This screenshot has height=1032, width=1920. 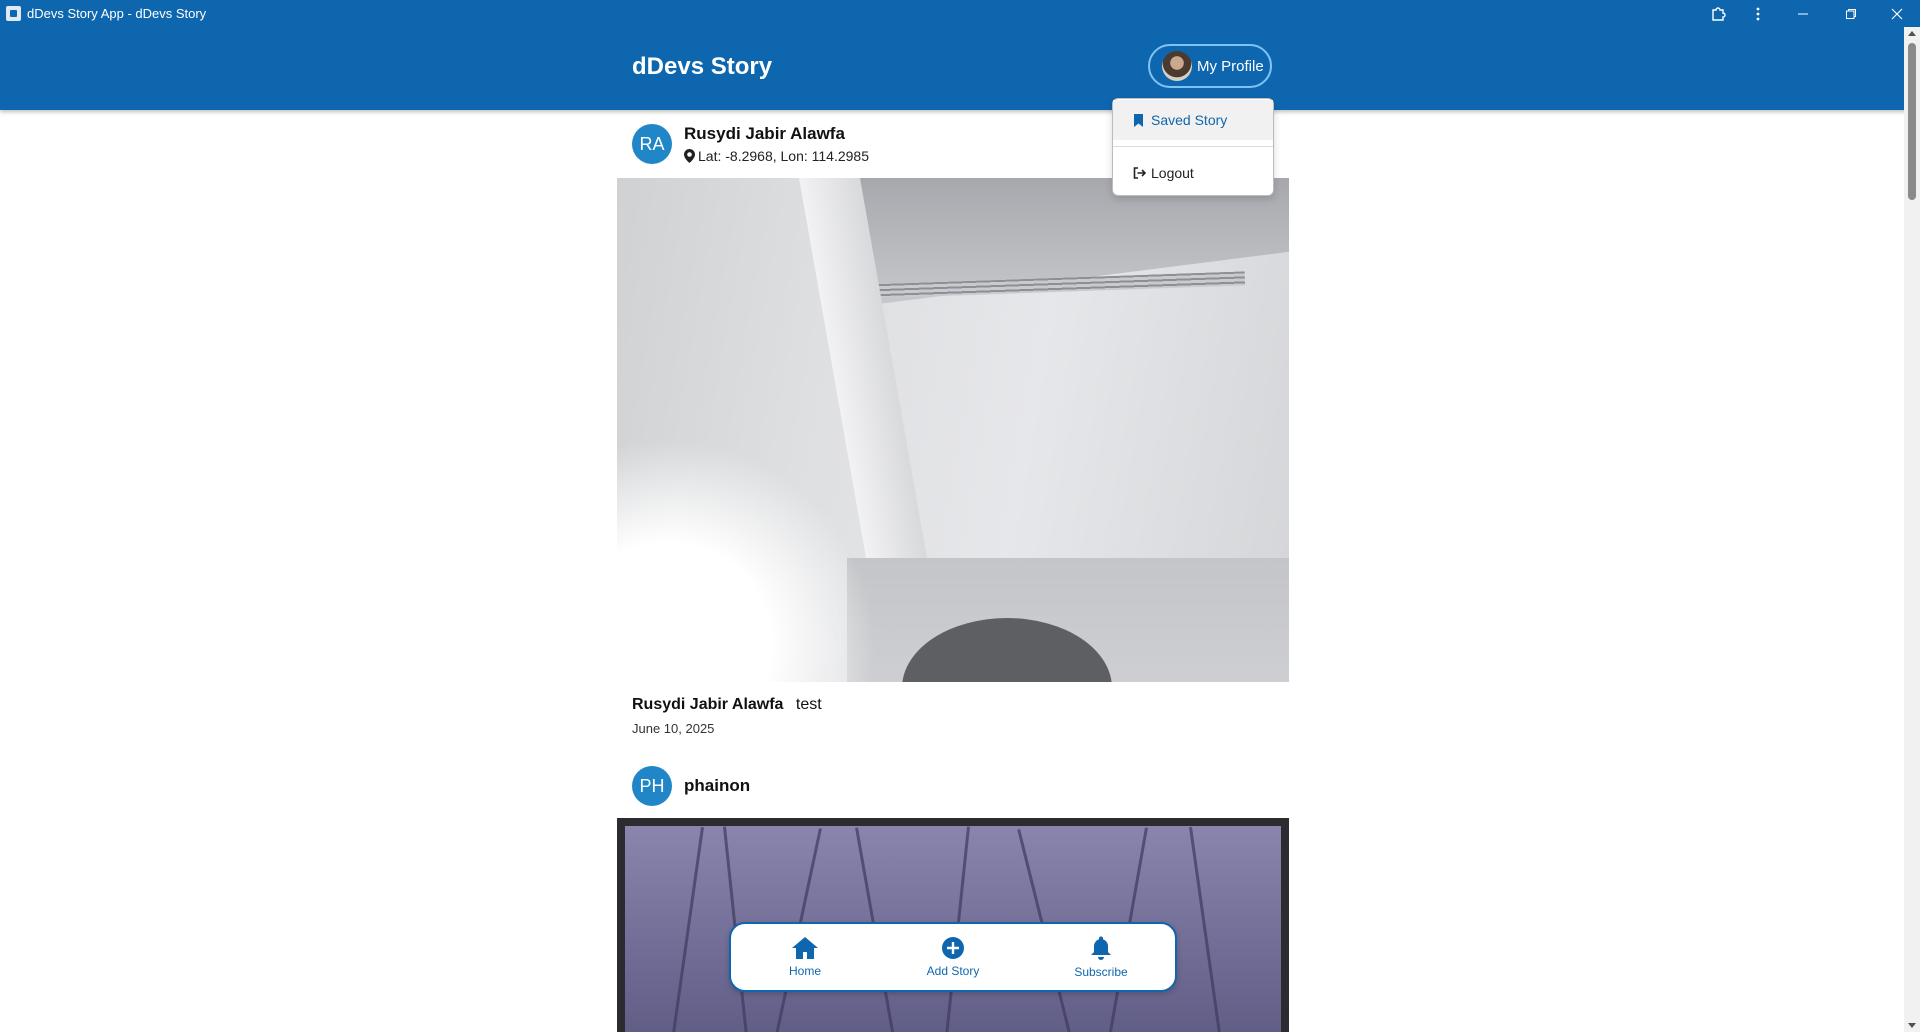 I want to click on nav-add-story: Add Story, so click(x=953, y=957).